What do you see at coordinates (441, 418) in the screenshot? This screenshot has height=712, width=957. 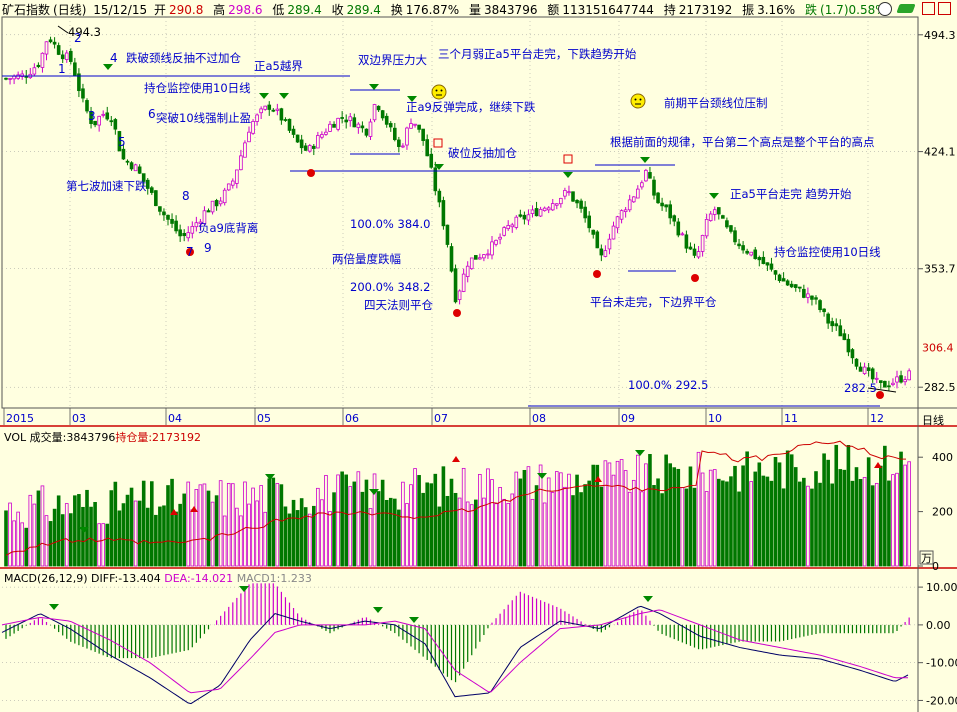 I see `time-label: 07` at bounding box center [441, 418].